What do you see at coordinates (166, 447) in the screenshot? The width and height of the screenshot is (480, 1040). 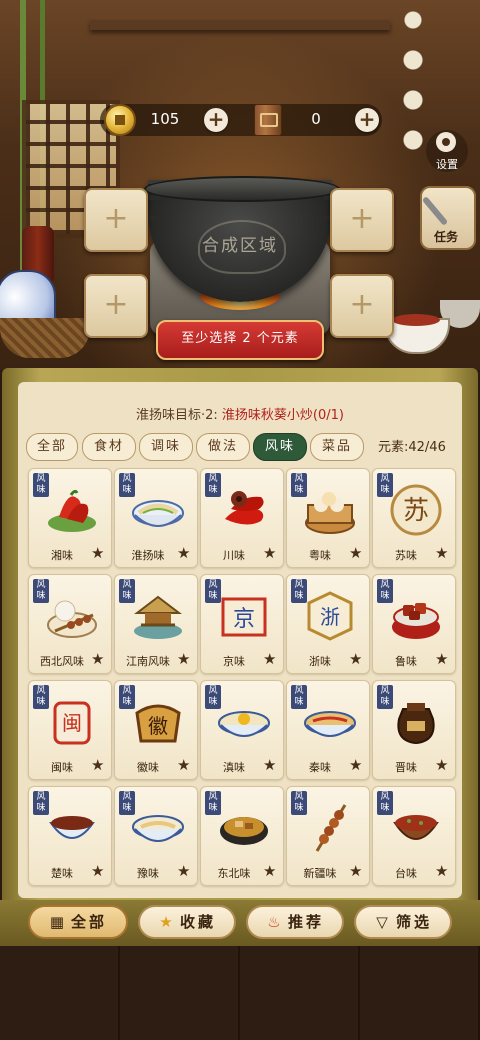 I see `tab-seasoning: 调味` at bounding box center [166, 447].